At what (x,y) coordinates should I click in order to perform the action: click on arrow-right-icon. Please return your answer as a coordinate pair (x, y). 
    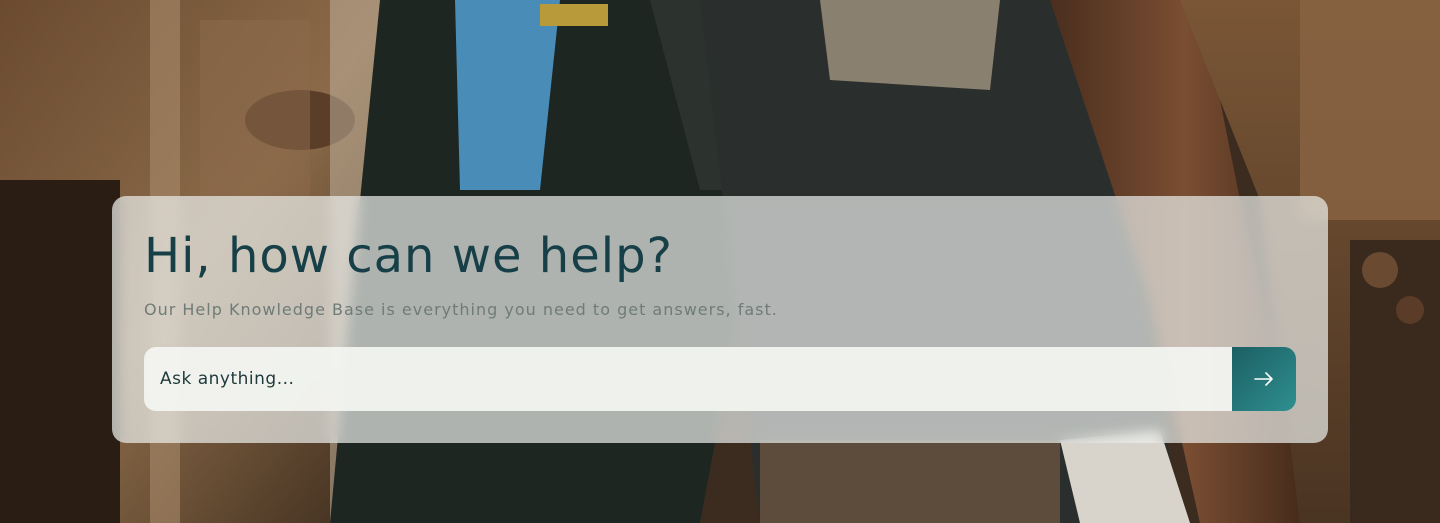
    Looking at the image, I should click on (1263, 379).